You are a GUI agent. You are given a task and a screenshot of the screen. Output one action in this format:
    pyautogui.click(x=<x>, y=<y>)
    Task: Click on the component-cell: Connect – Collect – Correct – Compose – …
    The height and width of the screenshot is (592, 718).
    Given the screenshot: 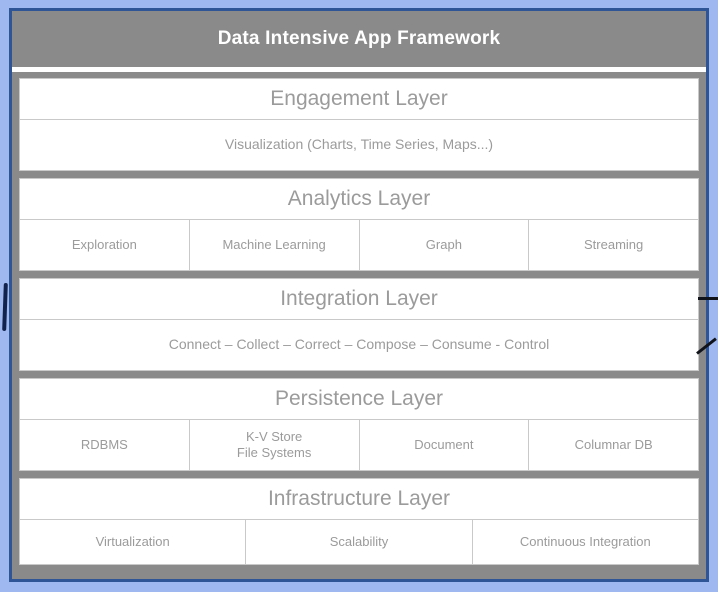 What is the action you would take?
    pyautogui.click(x=359, y=345)
    